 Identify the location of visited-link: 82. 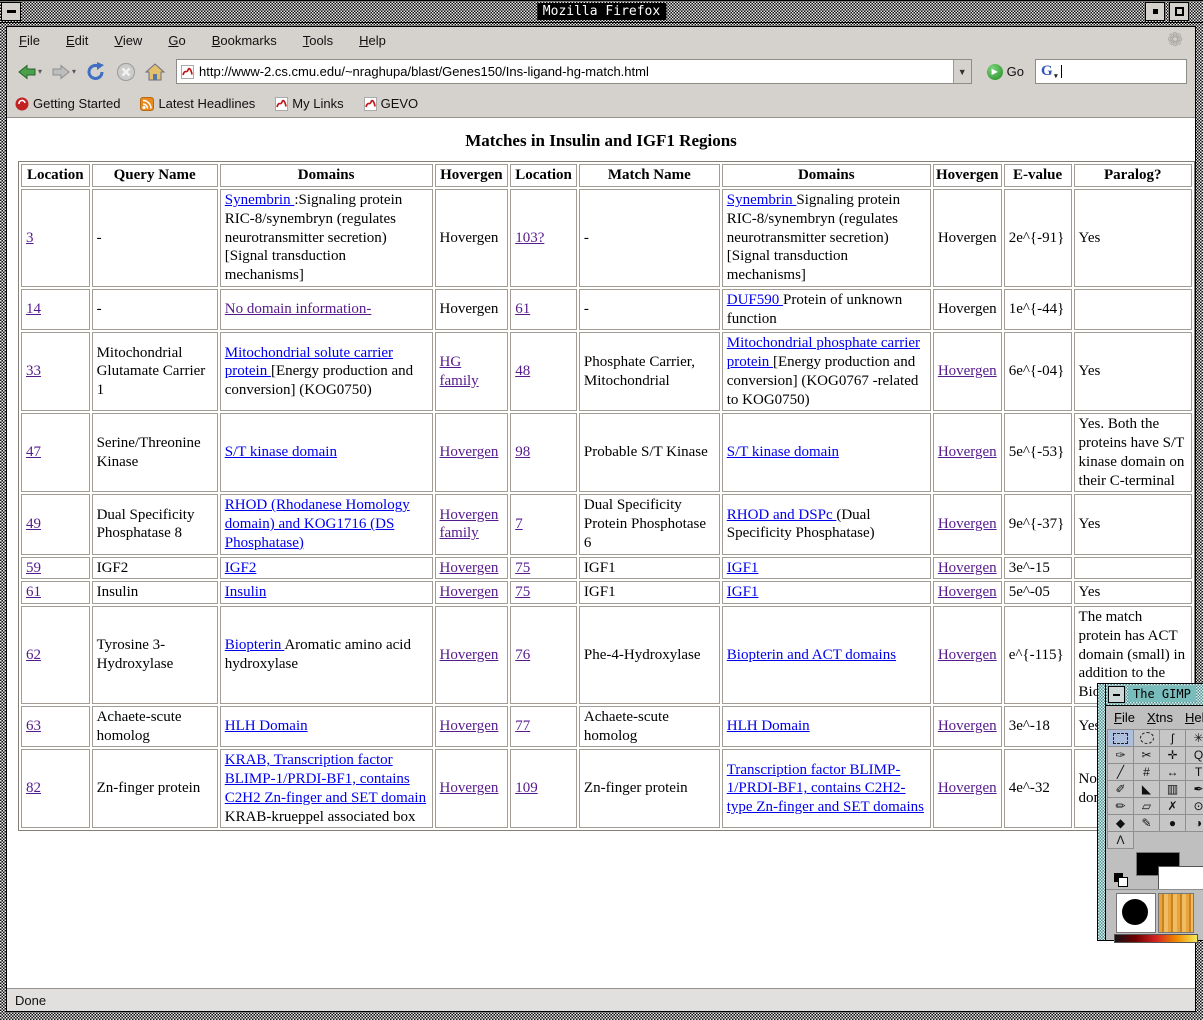
(33, 788).